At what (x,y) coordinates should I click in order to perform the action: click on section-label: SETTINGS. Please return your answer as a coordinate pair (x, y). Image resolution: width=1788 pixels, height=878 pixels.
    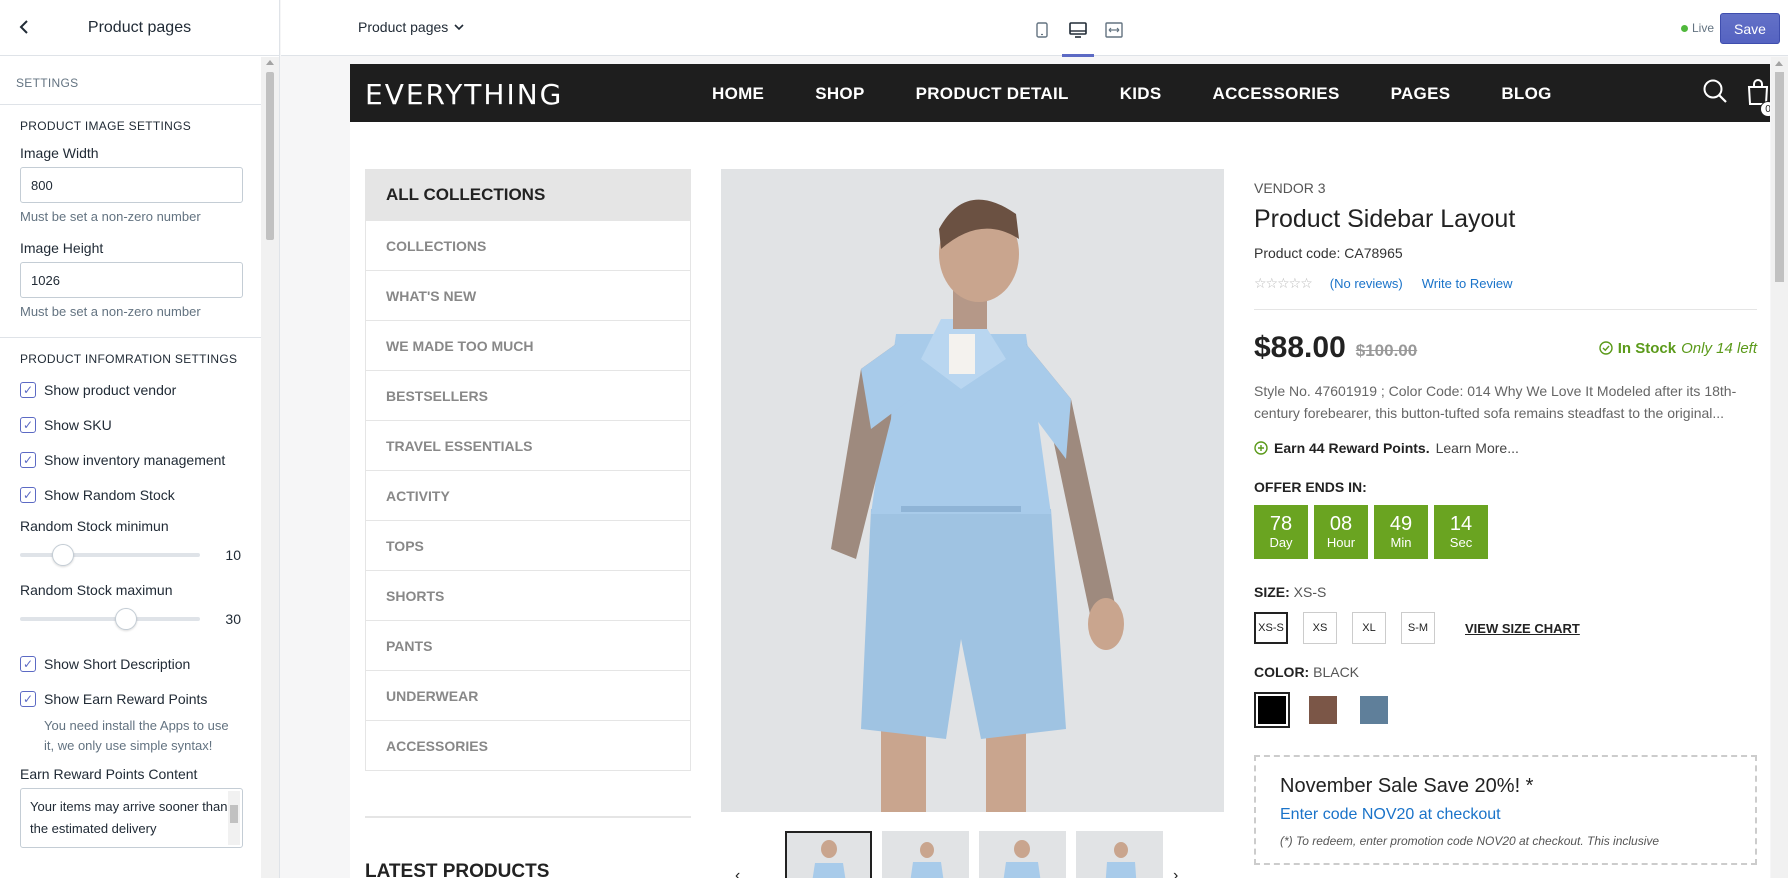
    Looking at the image, I should click on (130, 81).